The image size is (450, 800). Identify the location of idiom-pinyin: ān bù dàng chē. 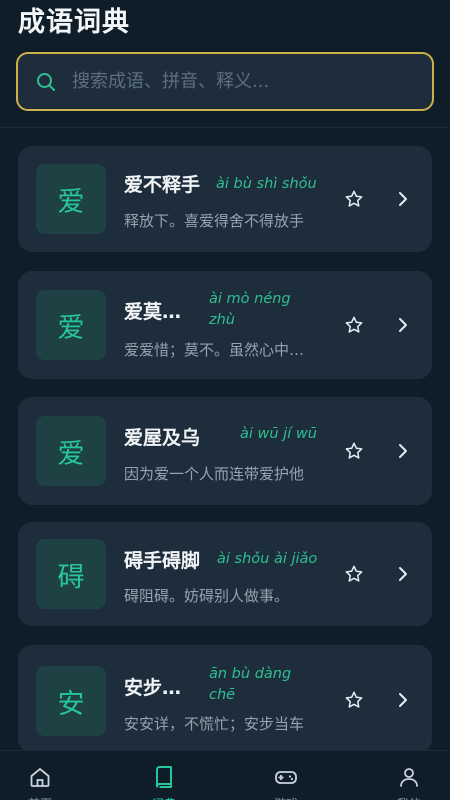
(250, 684).